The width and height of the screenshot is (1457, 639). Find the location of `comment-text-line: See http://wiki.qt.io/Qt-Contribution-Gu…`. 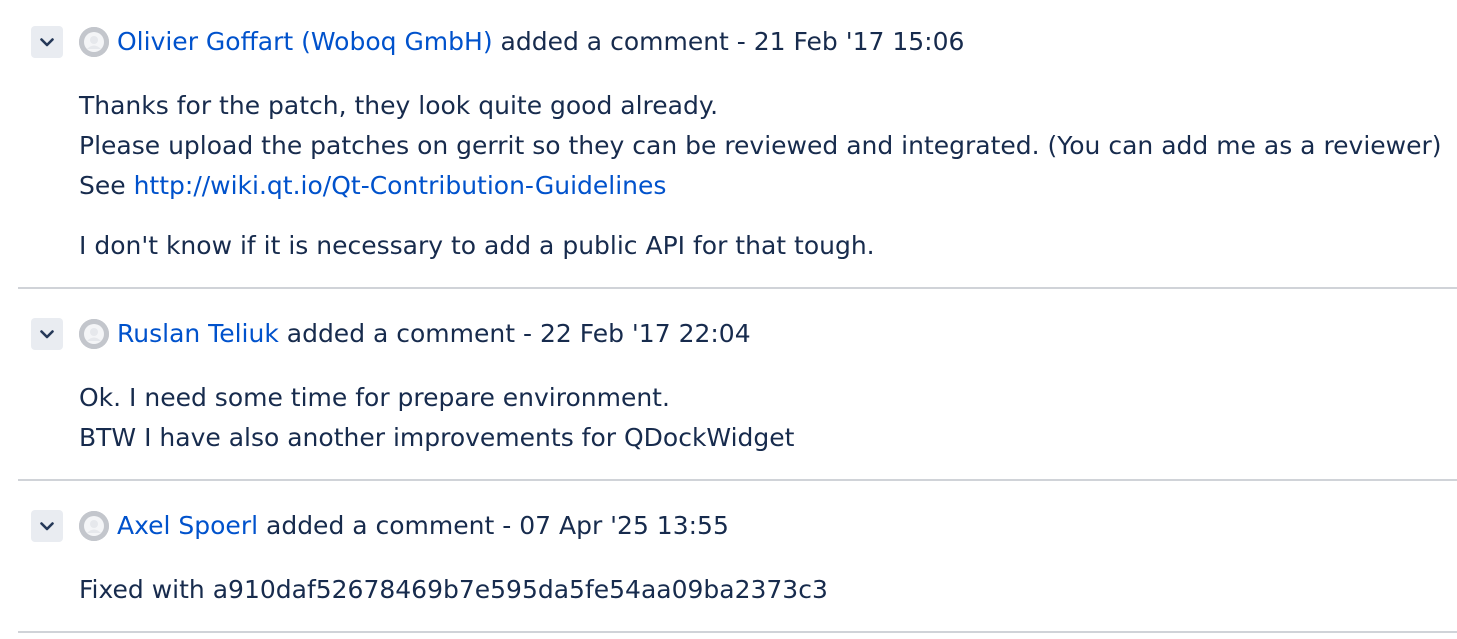

comment-text-line: See http://wiki.qt.io/Qt-Contribution-Gu… is located at coordinates (758, 186).